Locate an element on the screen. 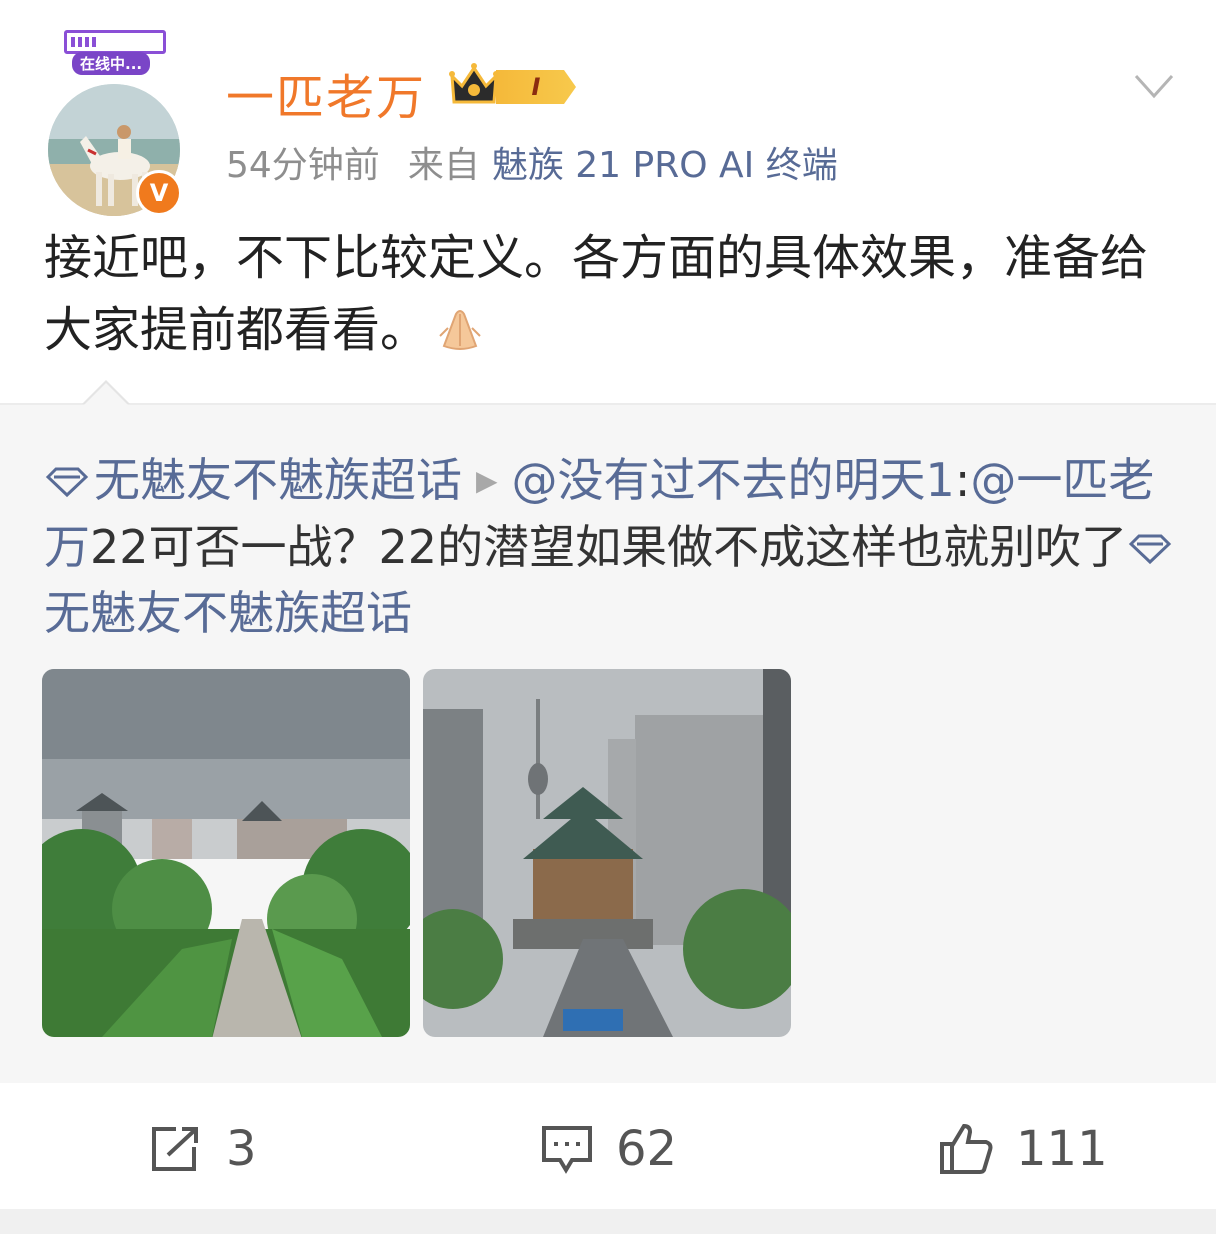 The width and height of the screenshot is (1216, 1234). device-link: 魅族 21 PRO AI 终端 is located at coordinates (665, 165).